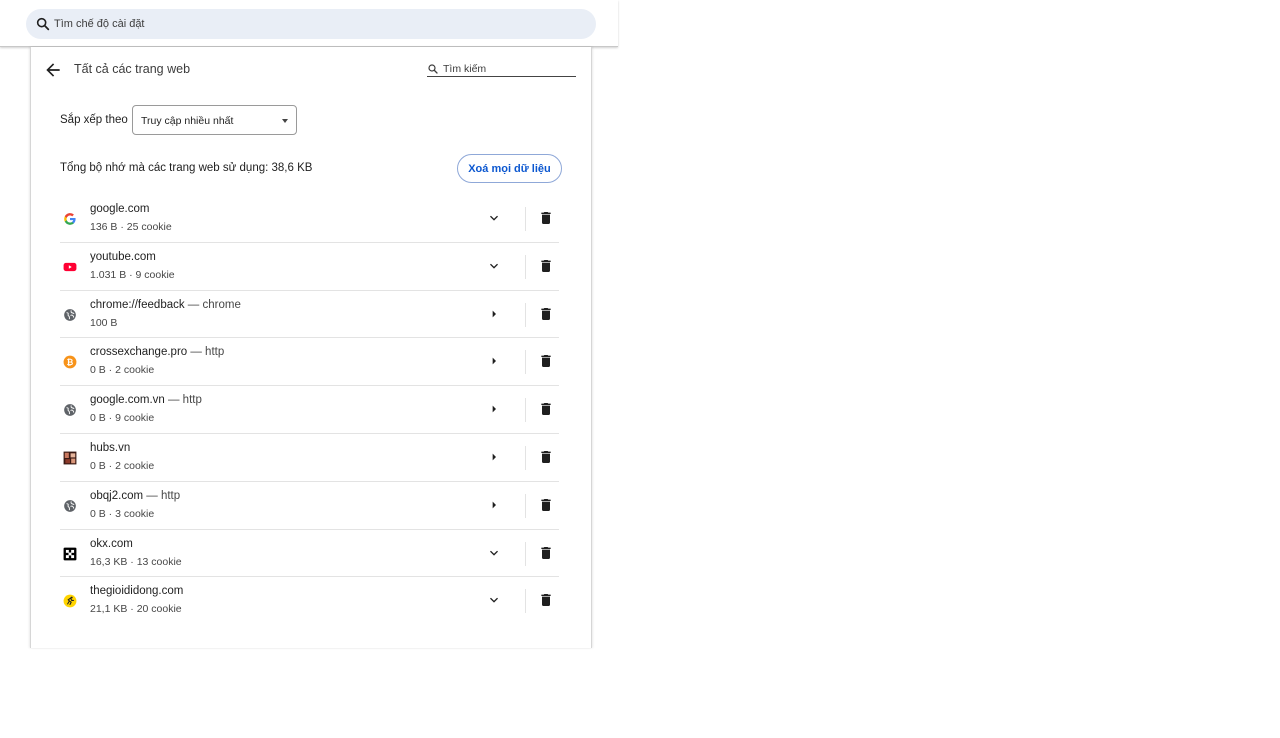 This screenshot has width=1280, height=738. Describe the element at coordinates (285, 121) in the screenshot. I see `caret-down-icon` at that location.